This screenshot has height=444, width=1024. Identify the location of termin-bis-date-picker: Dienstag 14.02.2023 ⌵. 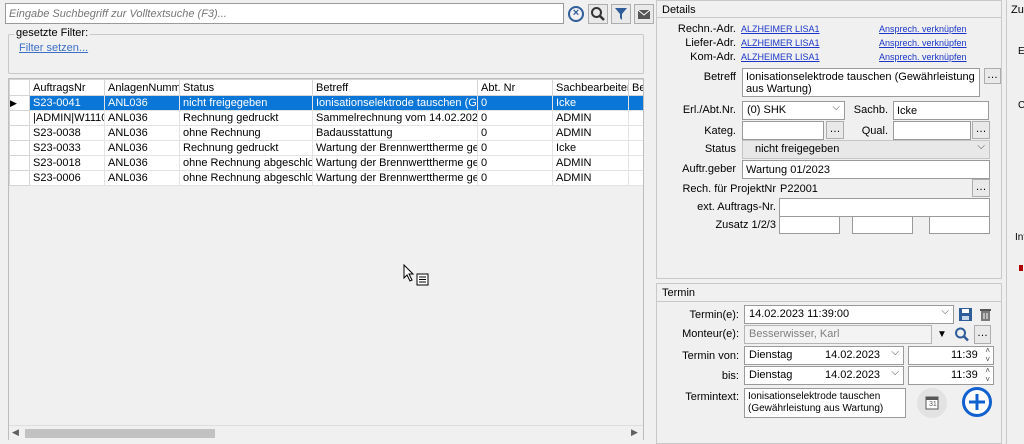
(824, 375).